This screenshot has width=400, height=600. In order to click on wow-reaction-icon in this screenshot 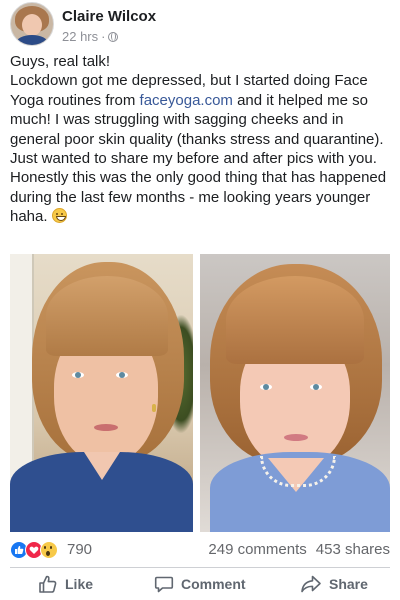, I will do `click(49, 550)`.